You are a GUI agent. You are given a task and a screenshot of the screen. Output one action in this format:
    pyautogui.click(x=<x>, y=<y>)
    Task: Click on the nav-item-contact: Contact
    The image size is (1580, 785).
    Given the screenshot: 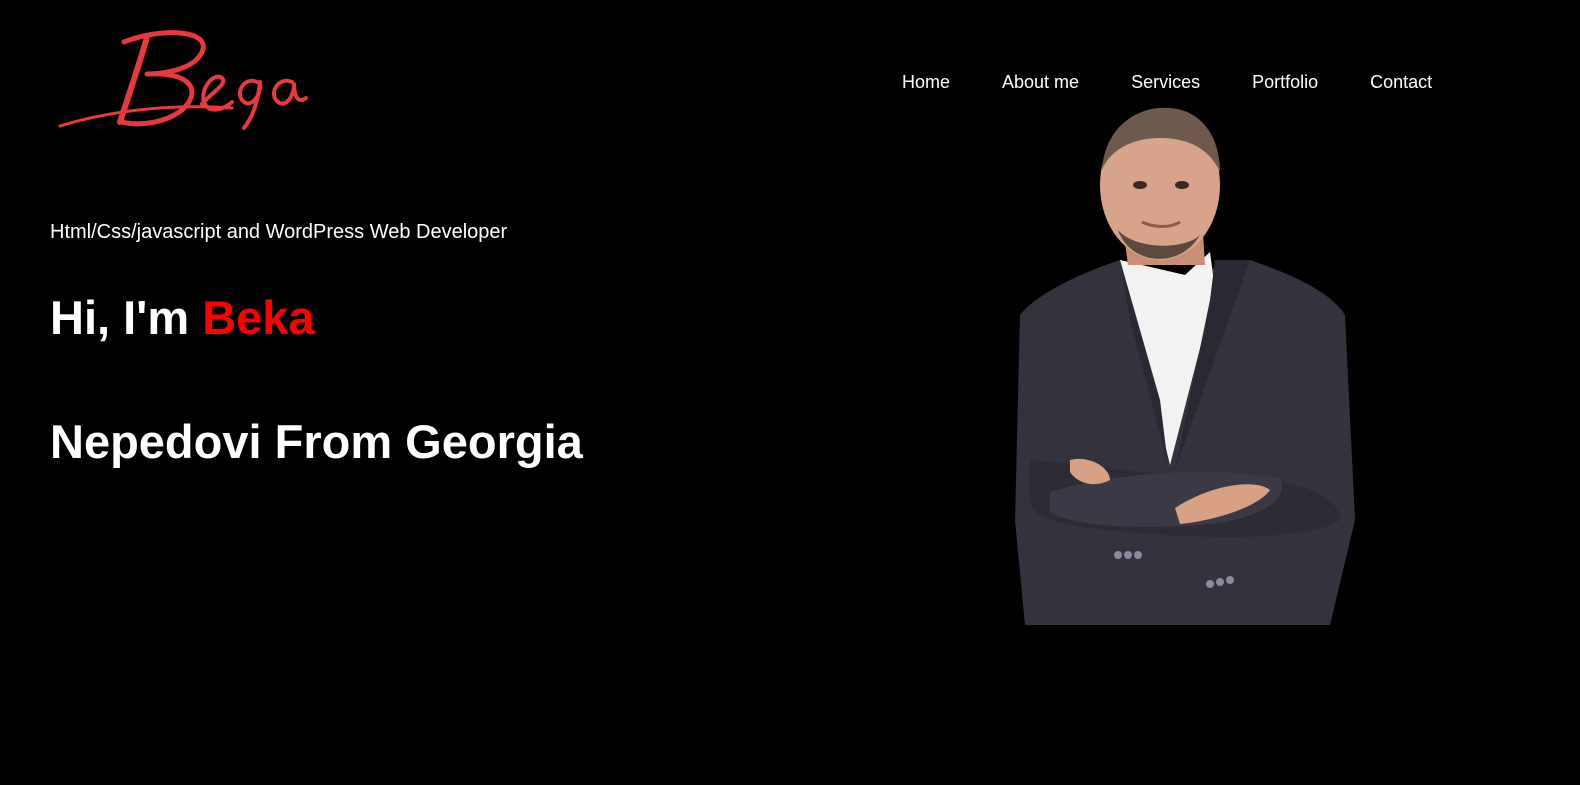 What is the action you would take?
    pyautogui.click(x=1401, y=82)
    